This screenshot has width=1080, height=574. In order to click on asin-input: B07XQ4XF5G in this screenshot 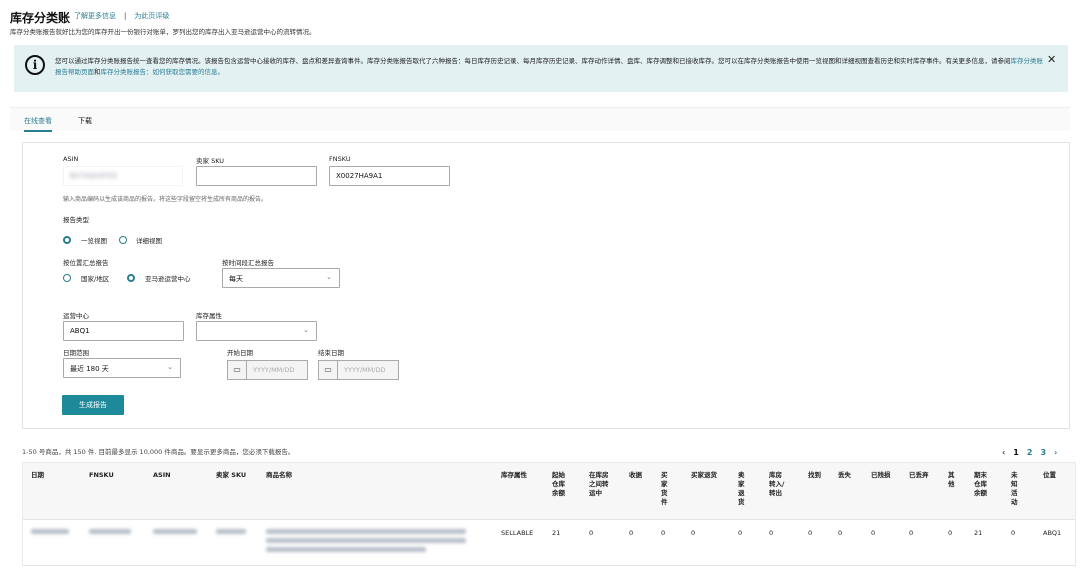, I will do `click(123, 176)`.